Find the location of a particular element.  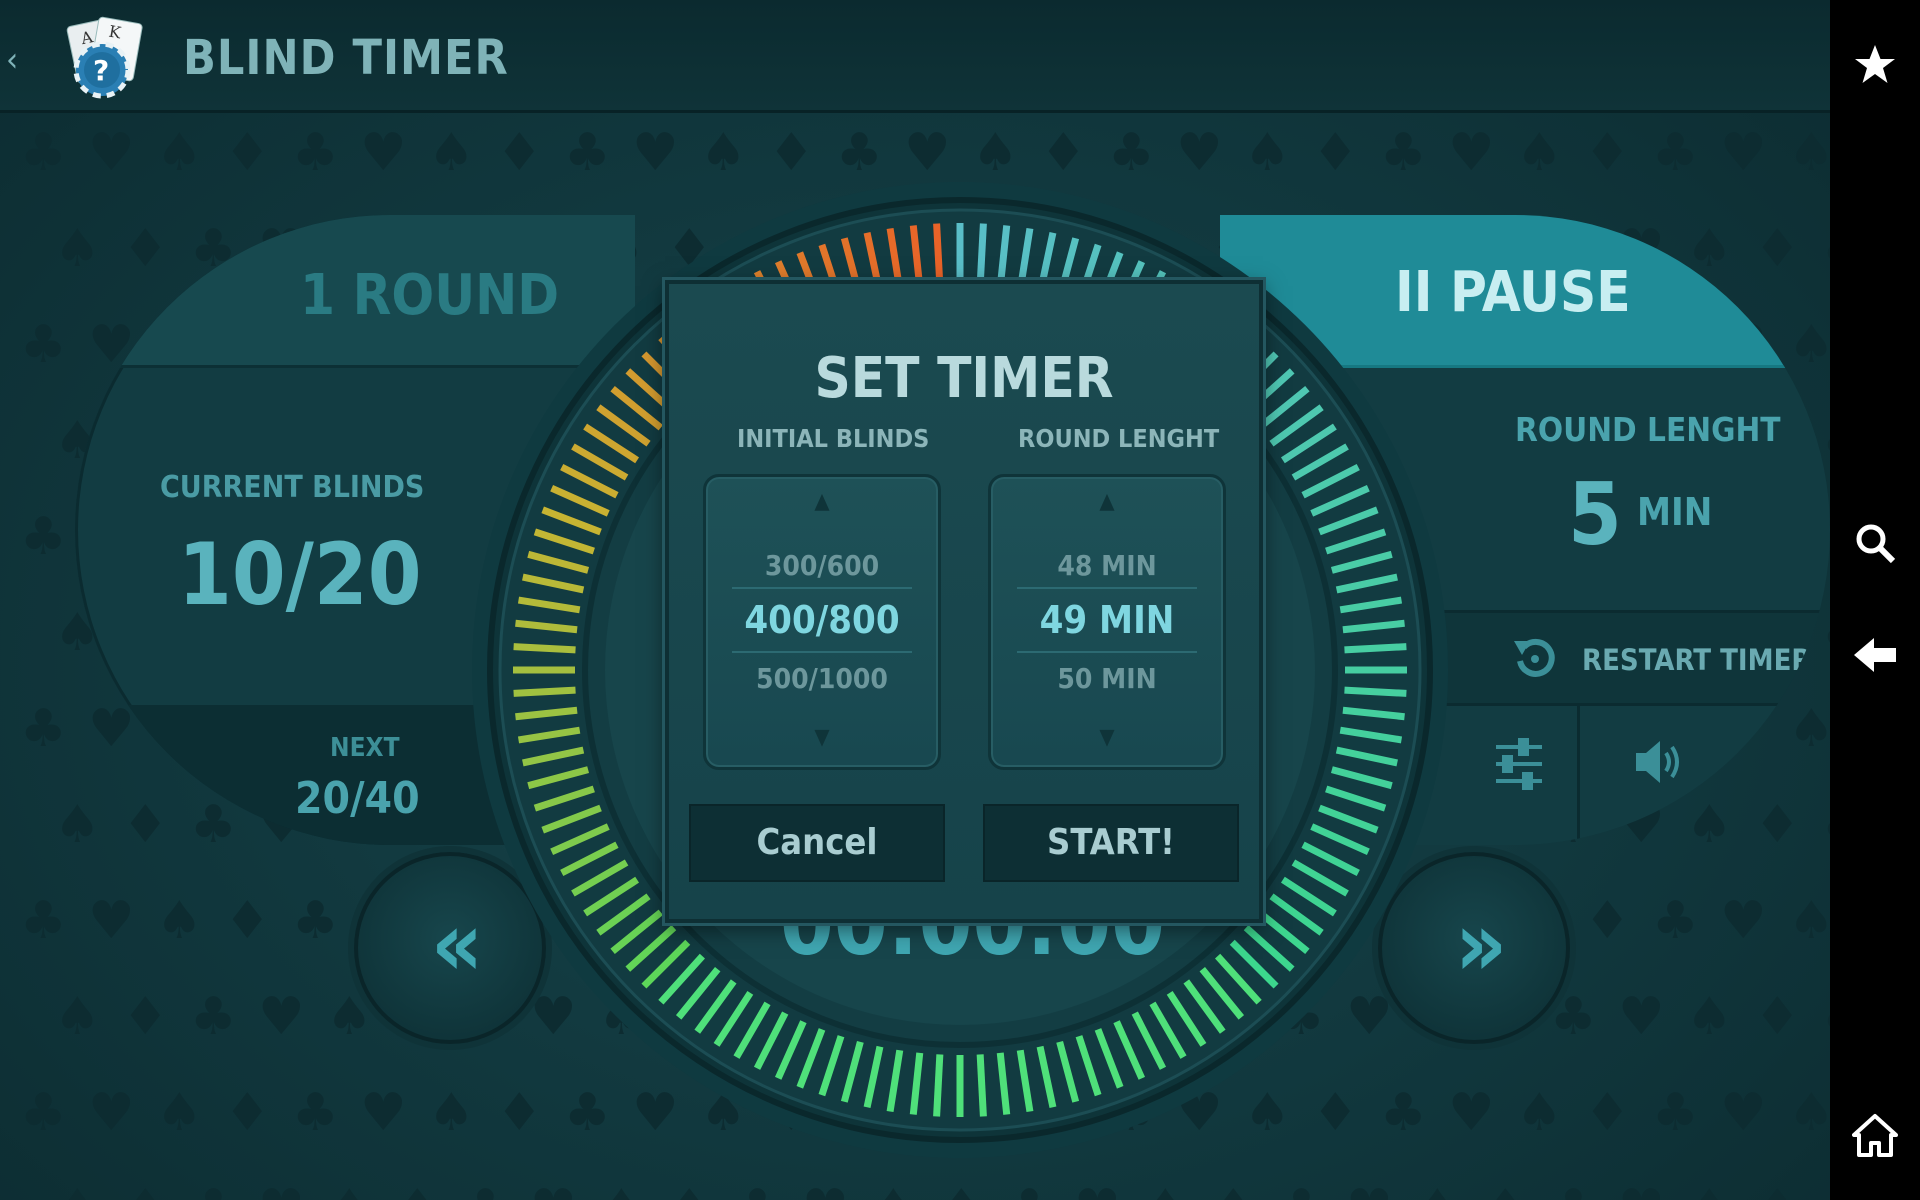

picker-selected-option: 400/800 is located at coordinates (822, 620).